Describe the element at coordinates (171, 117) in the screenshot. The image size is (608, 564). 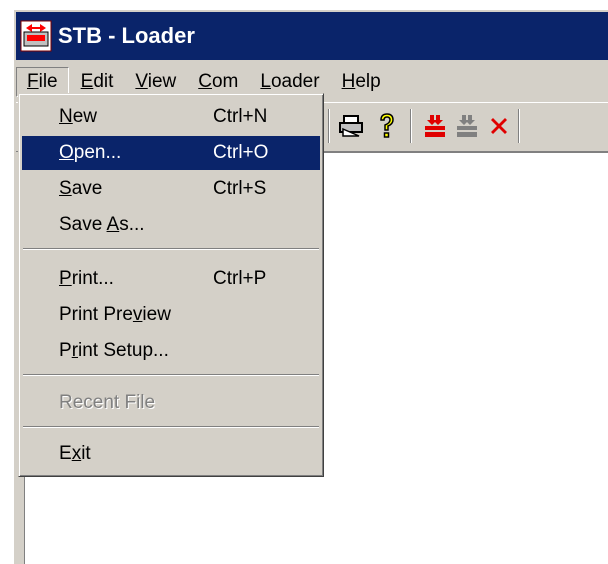
I see `menu-item-new: New Ctrl+N` at that location.